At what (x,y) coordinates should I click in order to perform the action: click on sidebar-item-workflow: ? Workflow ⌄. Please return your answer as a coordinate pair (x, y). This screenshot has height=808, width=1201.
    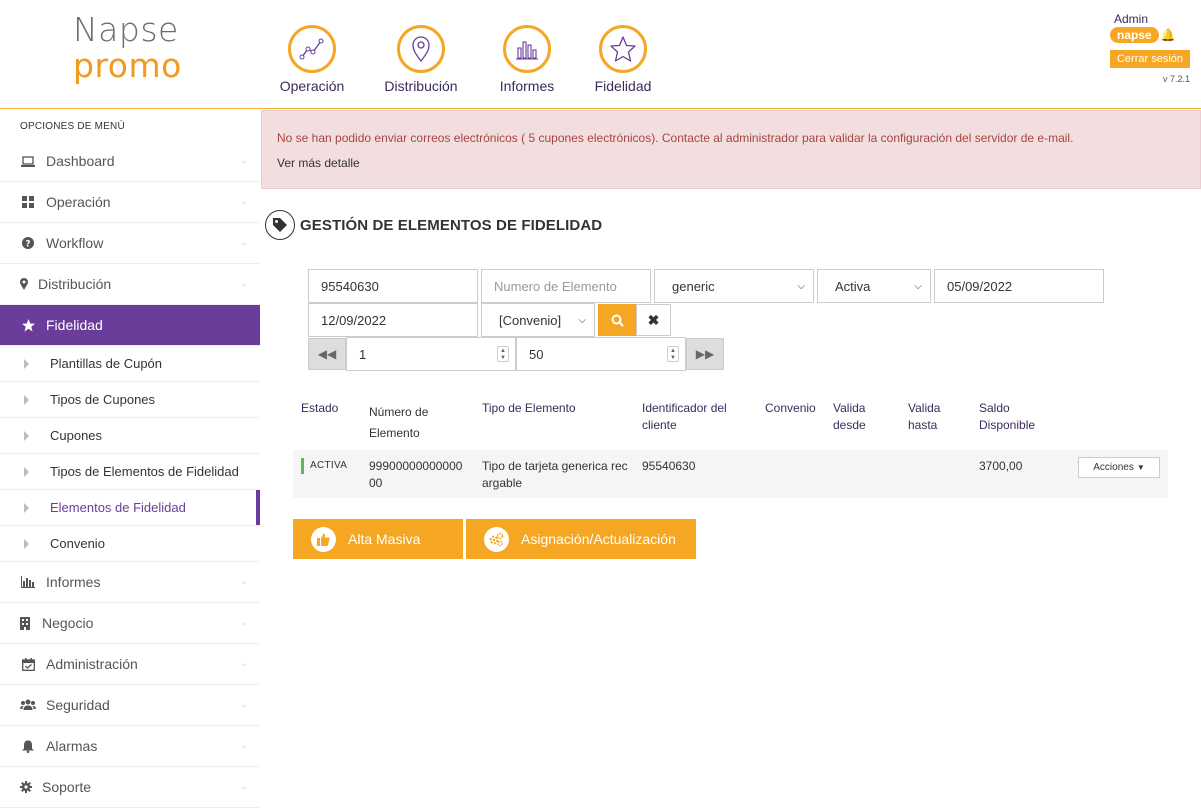
    Looking at the image, I should click on (130, 243).